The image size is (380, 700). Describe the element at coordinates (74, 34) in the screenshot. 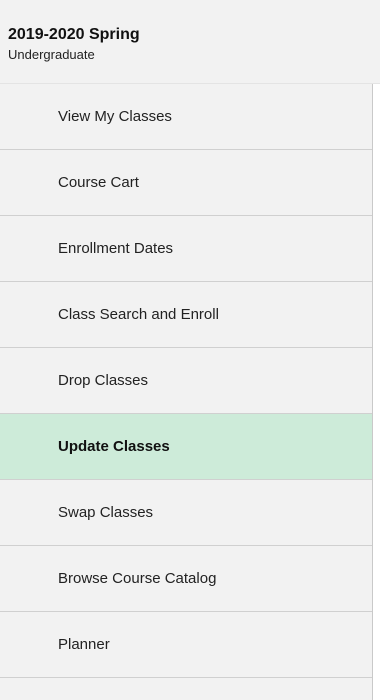

I see `term-title: 2019-2020 Spring` at that location.